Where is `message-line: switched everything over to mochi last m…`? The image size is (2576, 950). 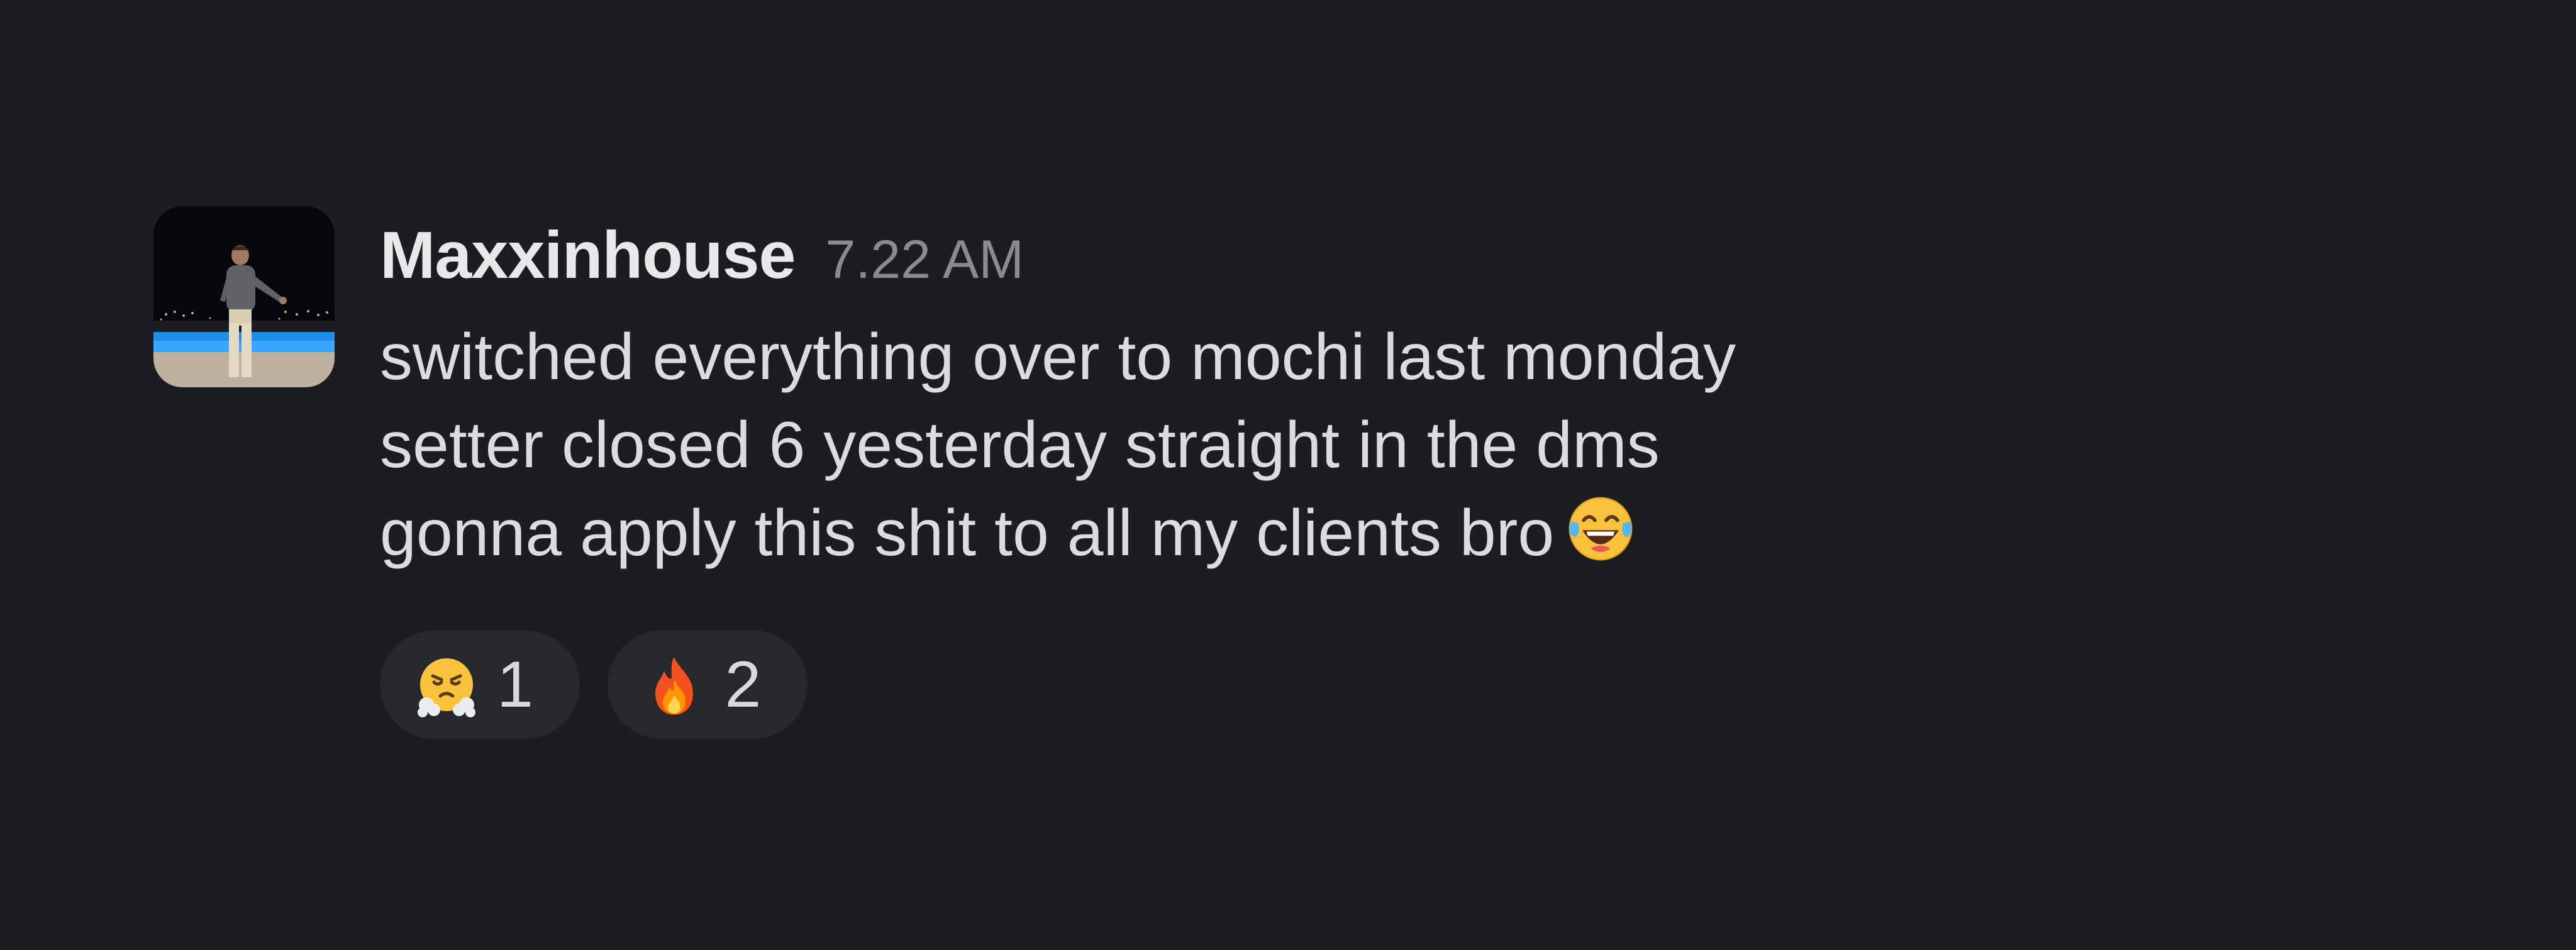
message-line: switched everything over to mochi last m… is located at coordinates (1058, 358).